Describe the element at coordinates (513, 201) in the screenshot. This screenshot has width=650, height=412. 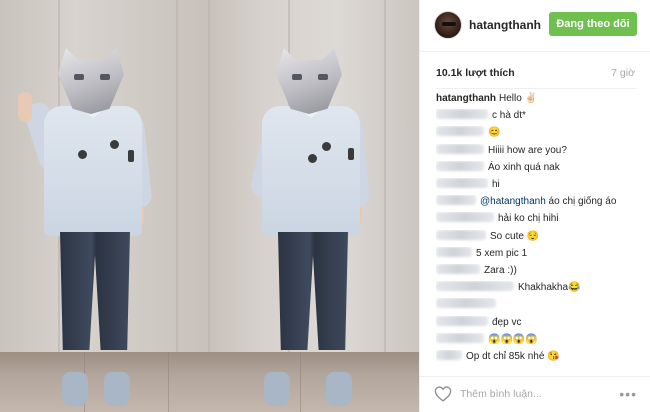
I see `comment-mention: @hatangthanh` at that location.